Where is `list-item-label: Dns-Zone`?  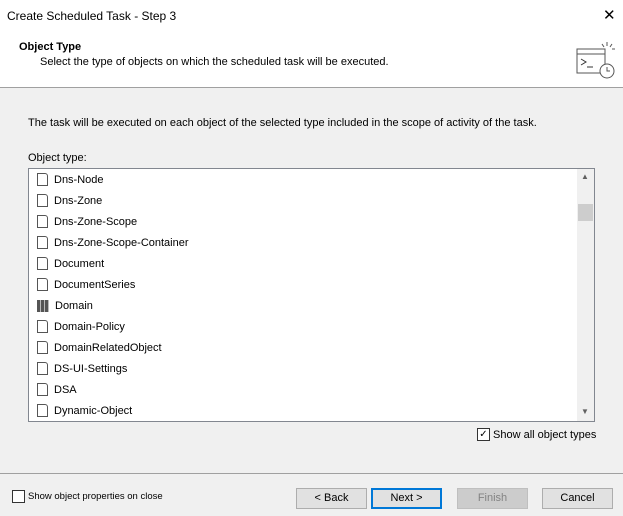
list-item-label: Dns-Zone is located at coordinates (78, 200).